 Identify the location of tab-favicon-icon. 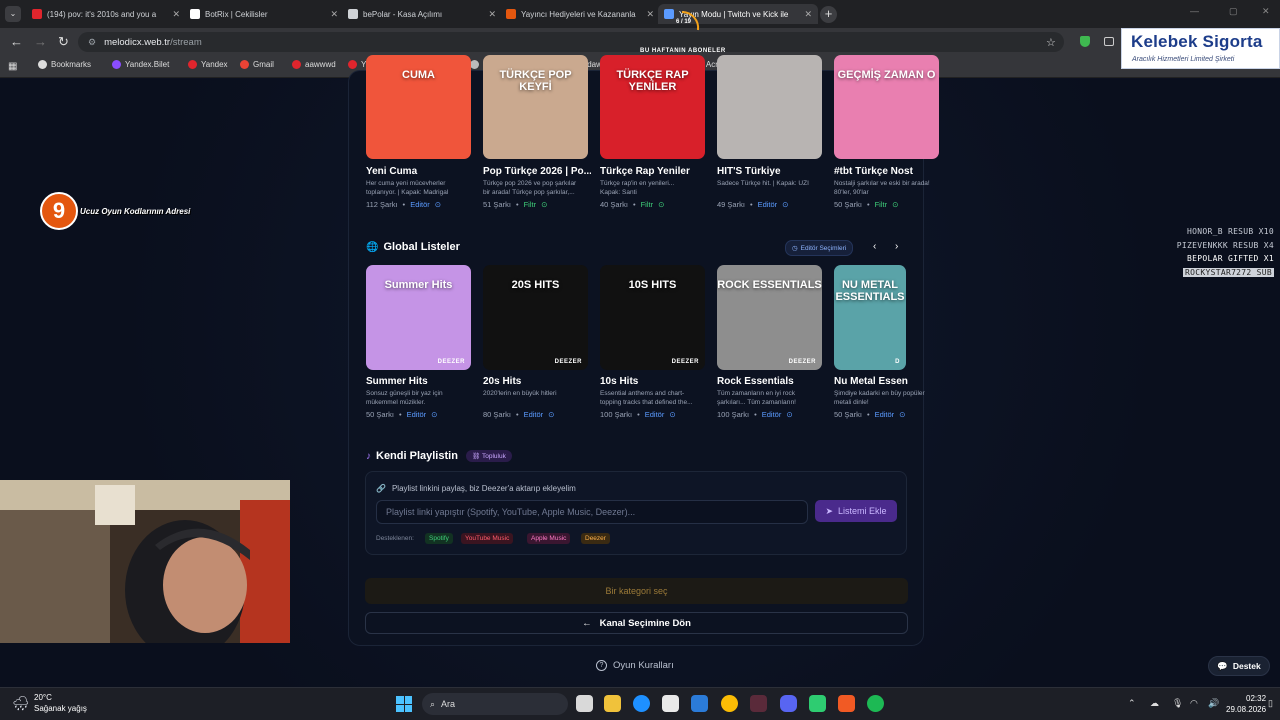
(37, 14).